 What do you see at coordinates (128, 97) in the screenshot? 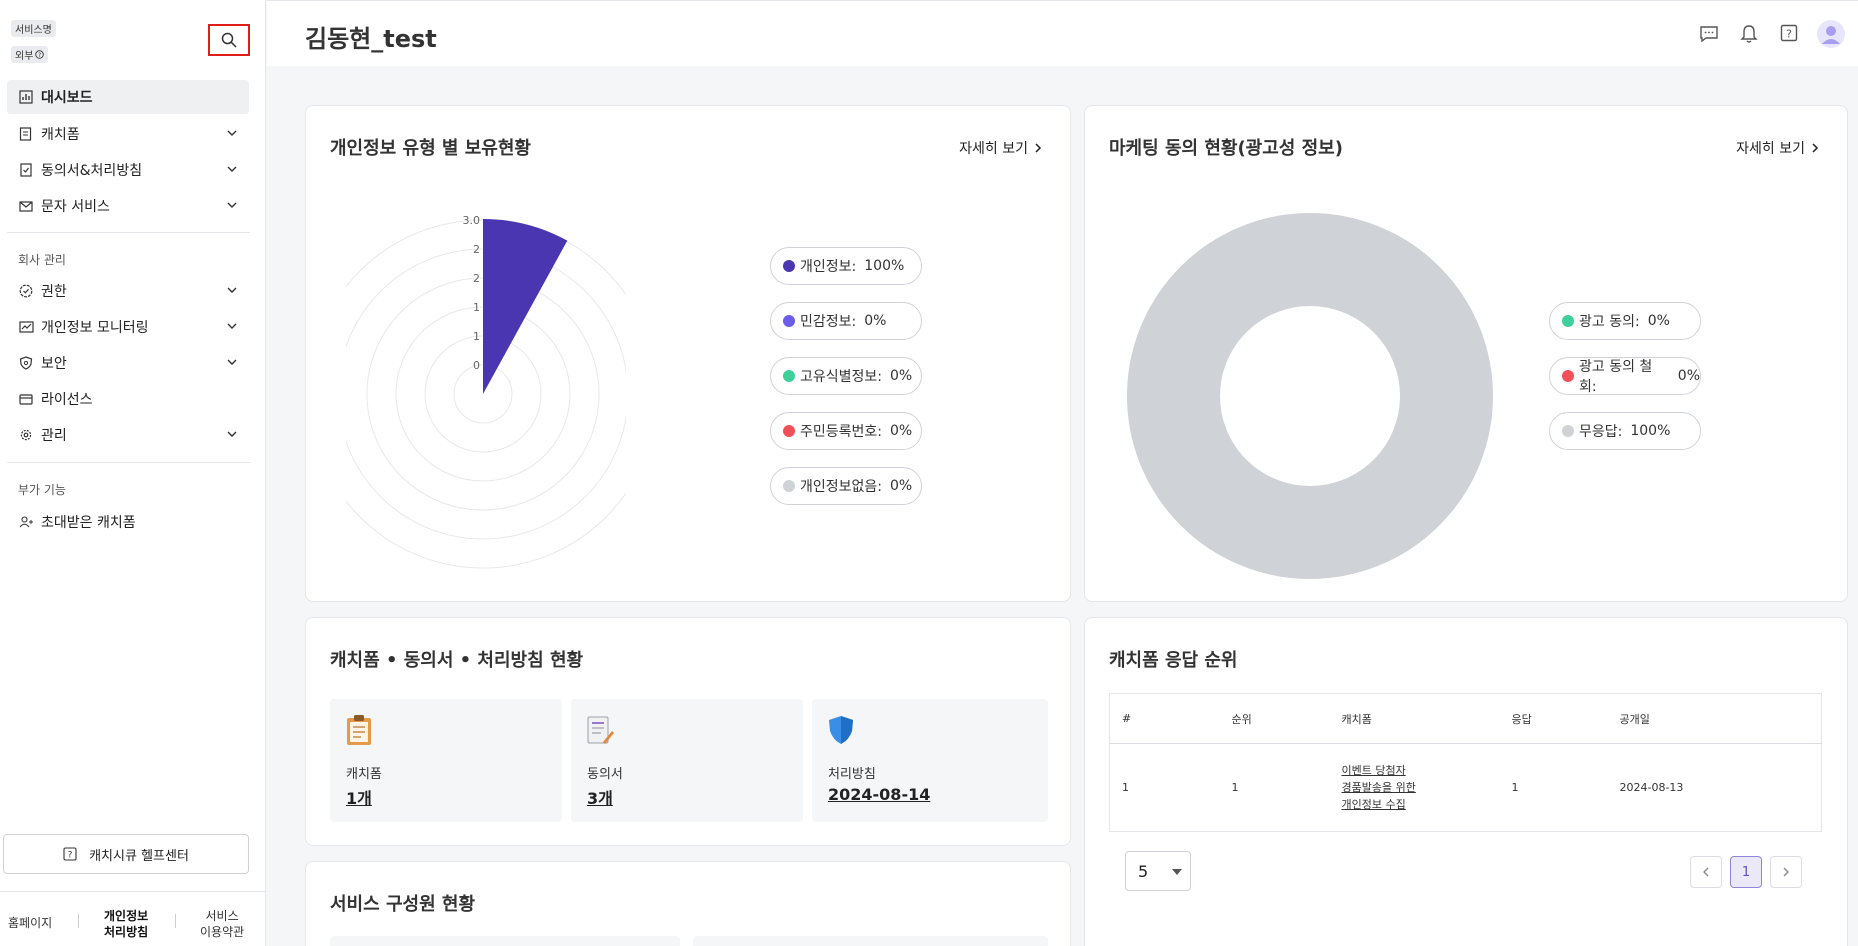
I see `sidebar-item-dashboard: 대시보드` at bounding box center [128, 97].